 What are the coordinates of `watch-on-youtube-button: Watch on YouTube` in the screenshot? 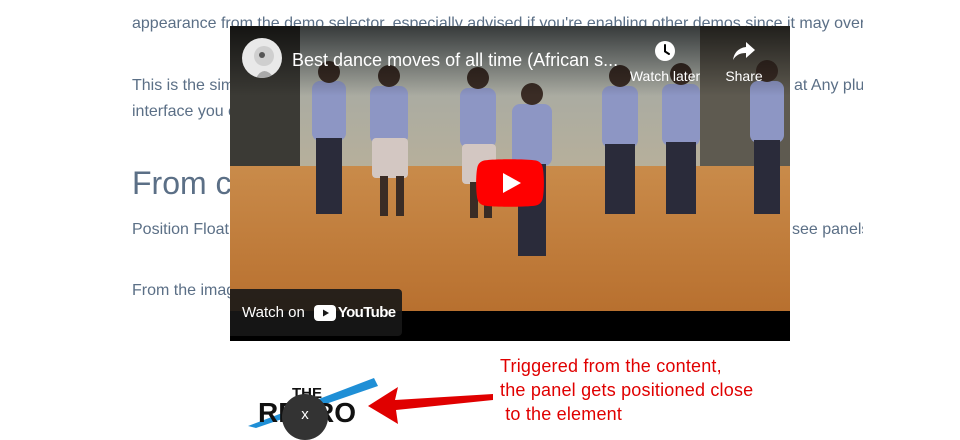 It's located at (316, 312).